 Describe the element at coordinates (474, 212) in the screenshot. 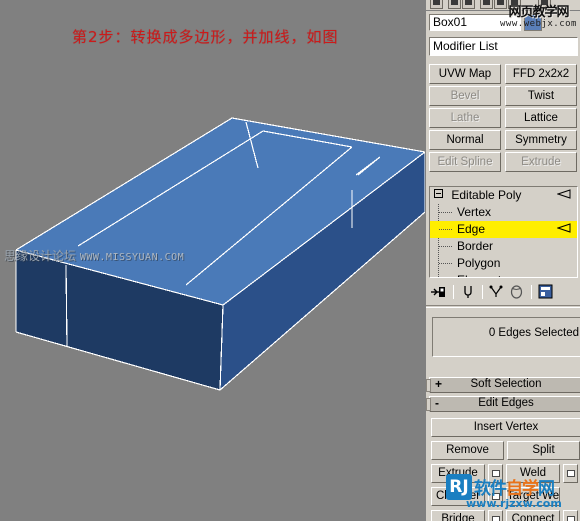

I see `stack-subitem-label: Vertex` at that location.